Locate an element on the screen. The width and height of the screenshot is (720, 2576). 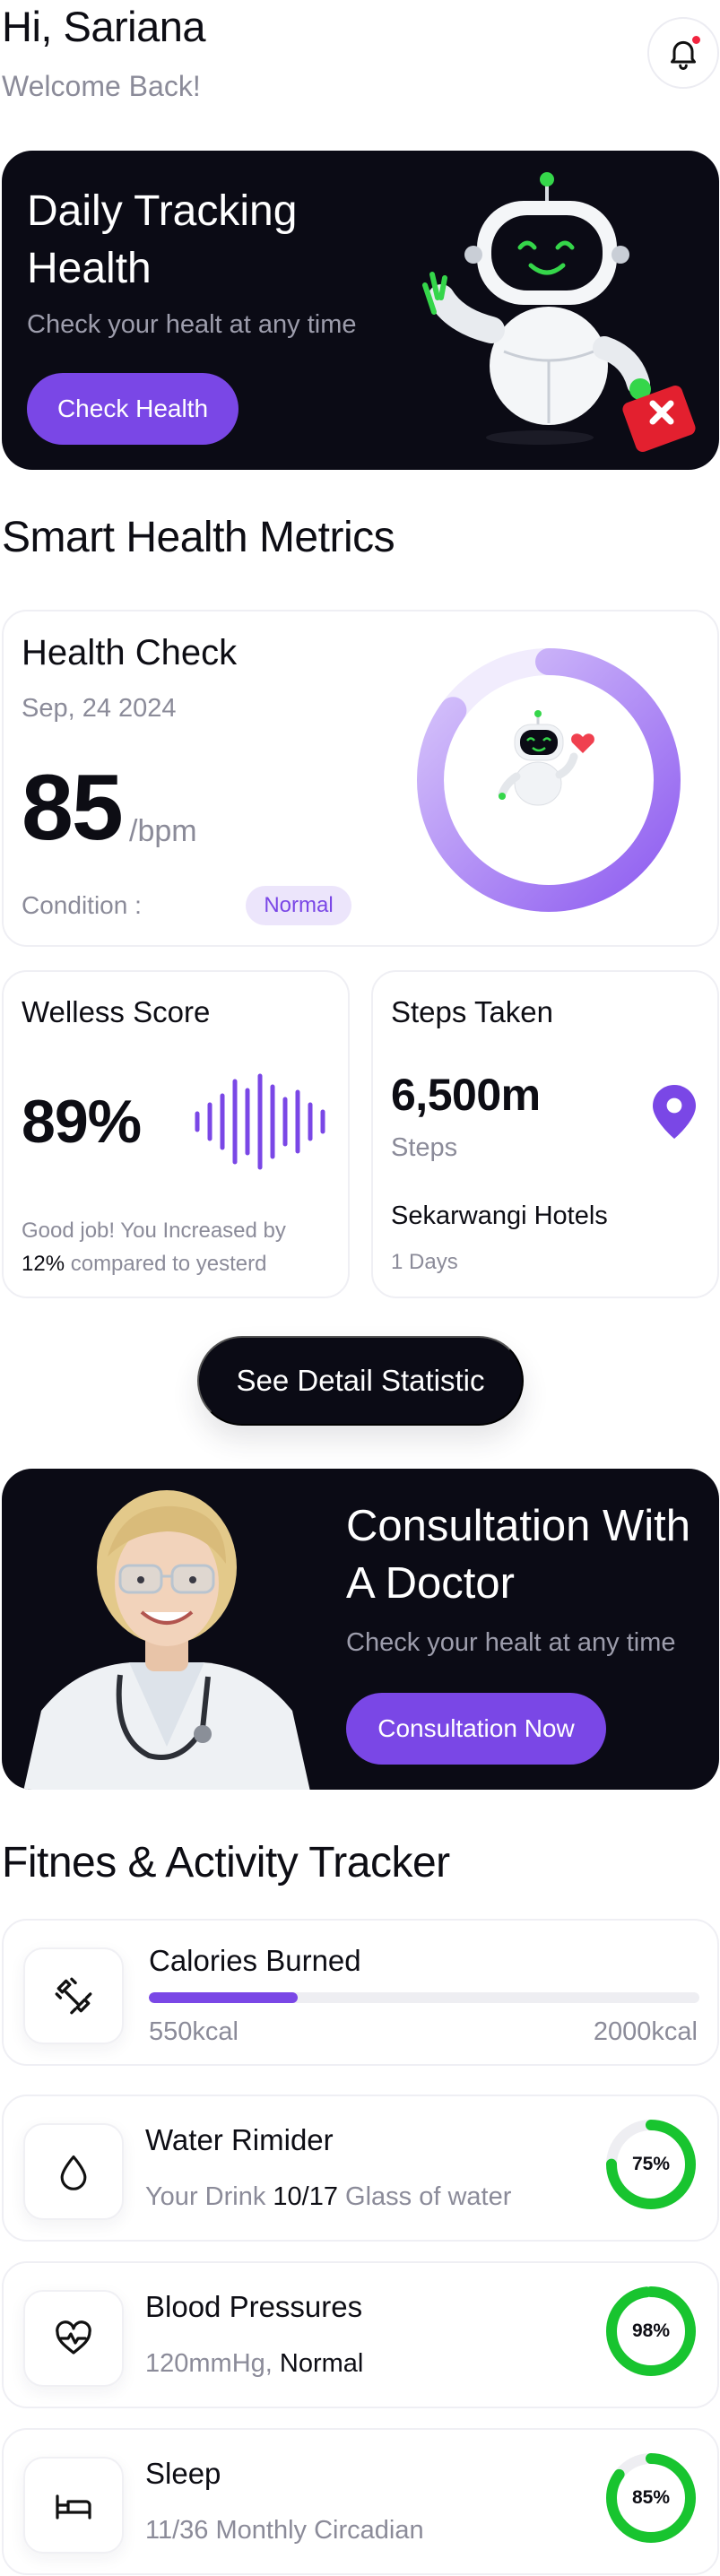
water-sub-prefix: Your Drink is located at coordinates (205, 2196).